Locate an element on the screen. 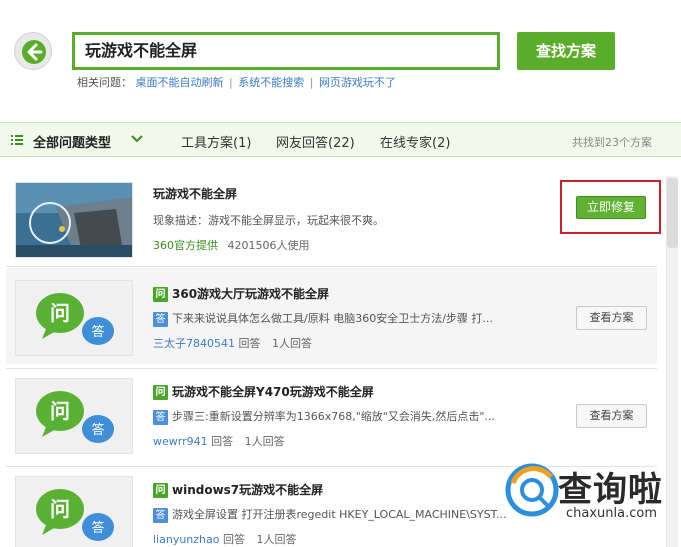 The image size is (681, 547). tab-tool-solutions: 工具方案(1) is located at coordinates (216, 141).